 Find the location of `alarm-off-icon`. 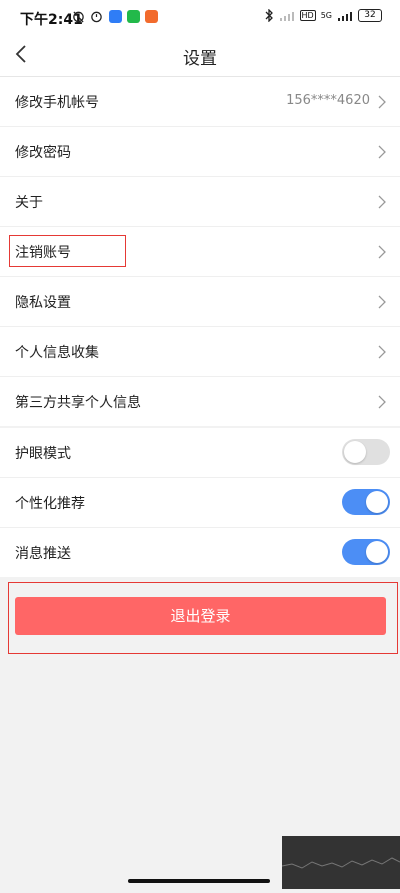

alarm-off-icon is located at coordinates (78, 17).